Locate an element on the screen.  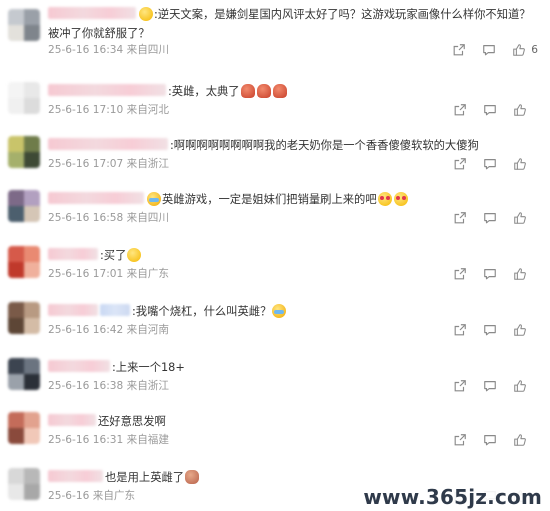
watermark: www.365jz.com is located at coordinates (452, 497).